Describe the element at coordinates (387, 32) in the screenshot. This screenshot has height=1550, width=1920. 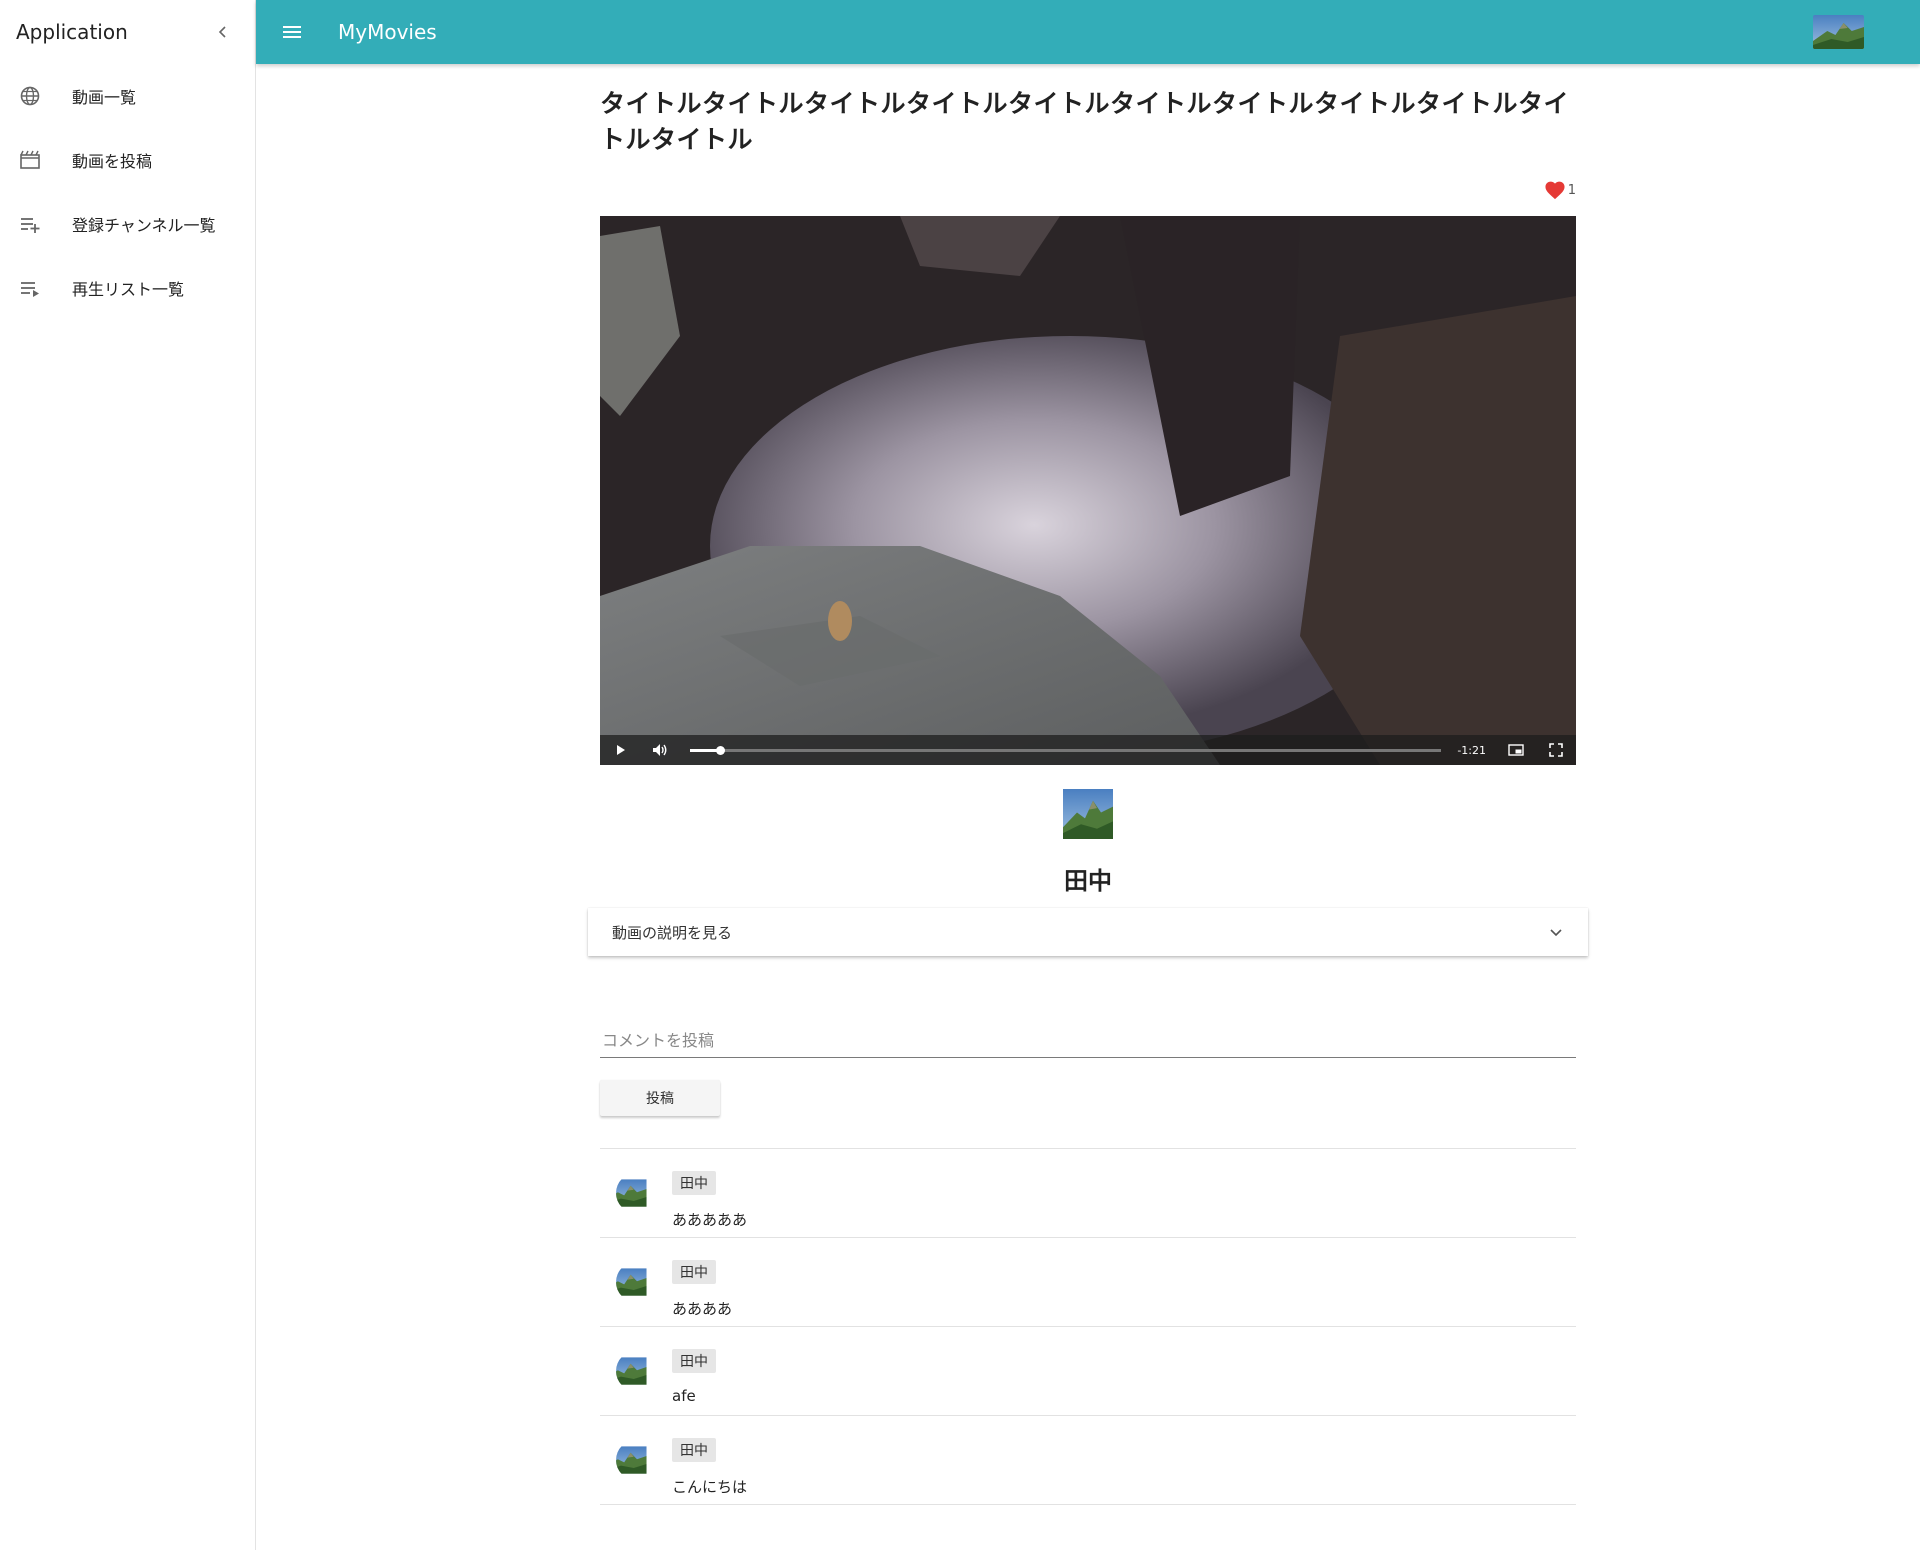
I see `app-name: MyMovies` at that location.